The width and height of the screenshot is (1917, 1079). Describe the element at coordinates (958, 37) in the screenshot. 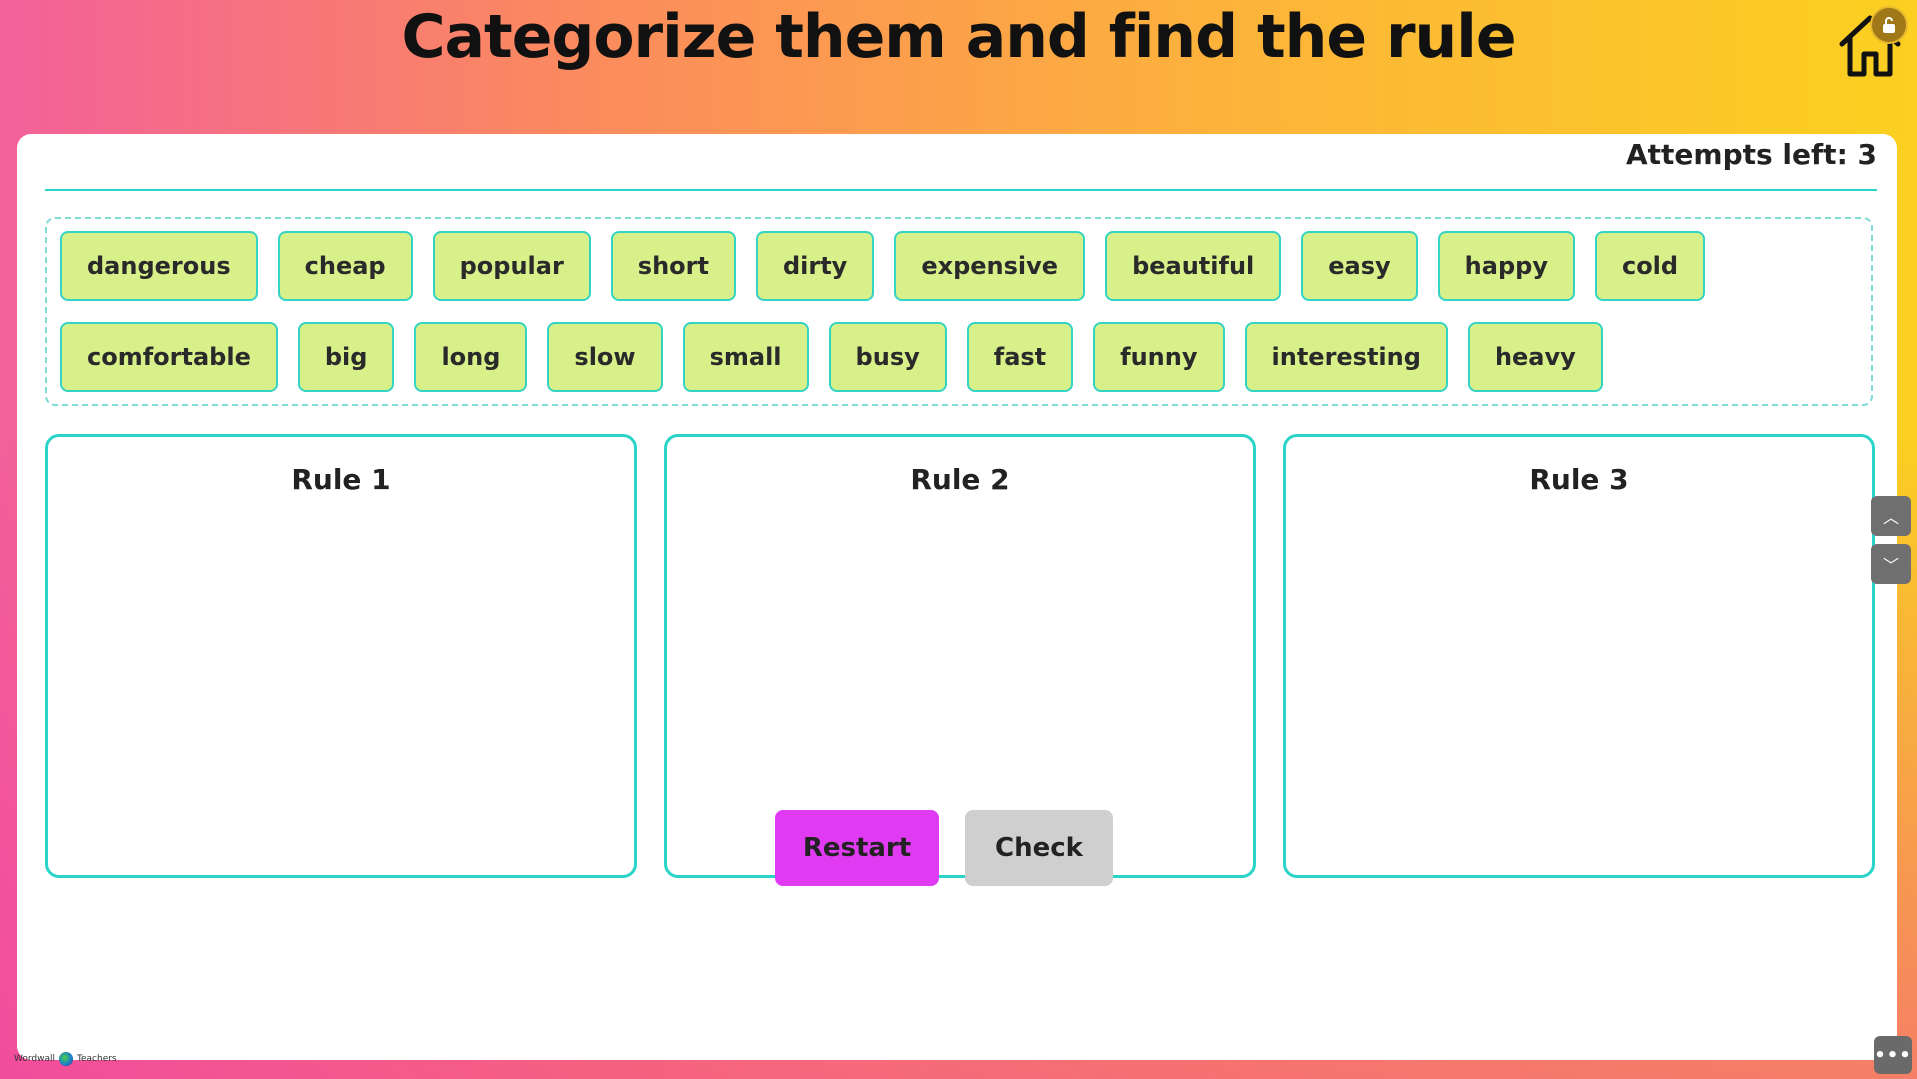

I see `page-title: Categorize them and find the rule` at that location.